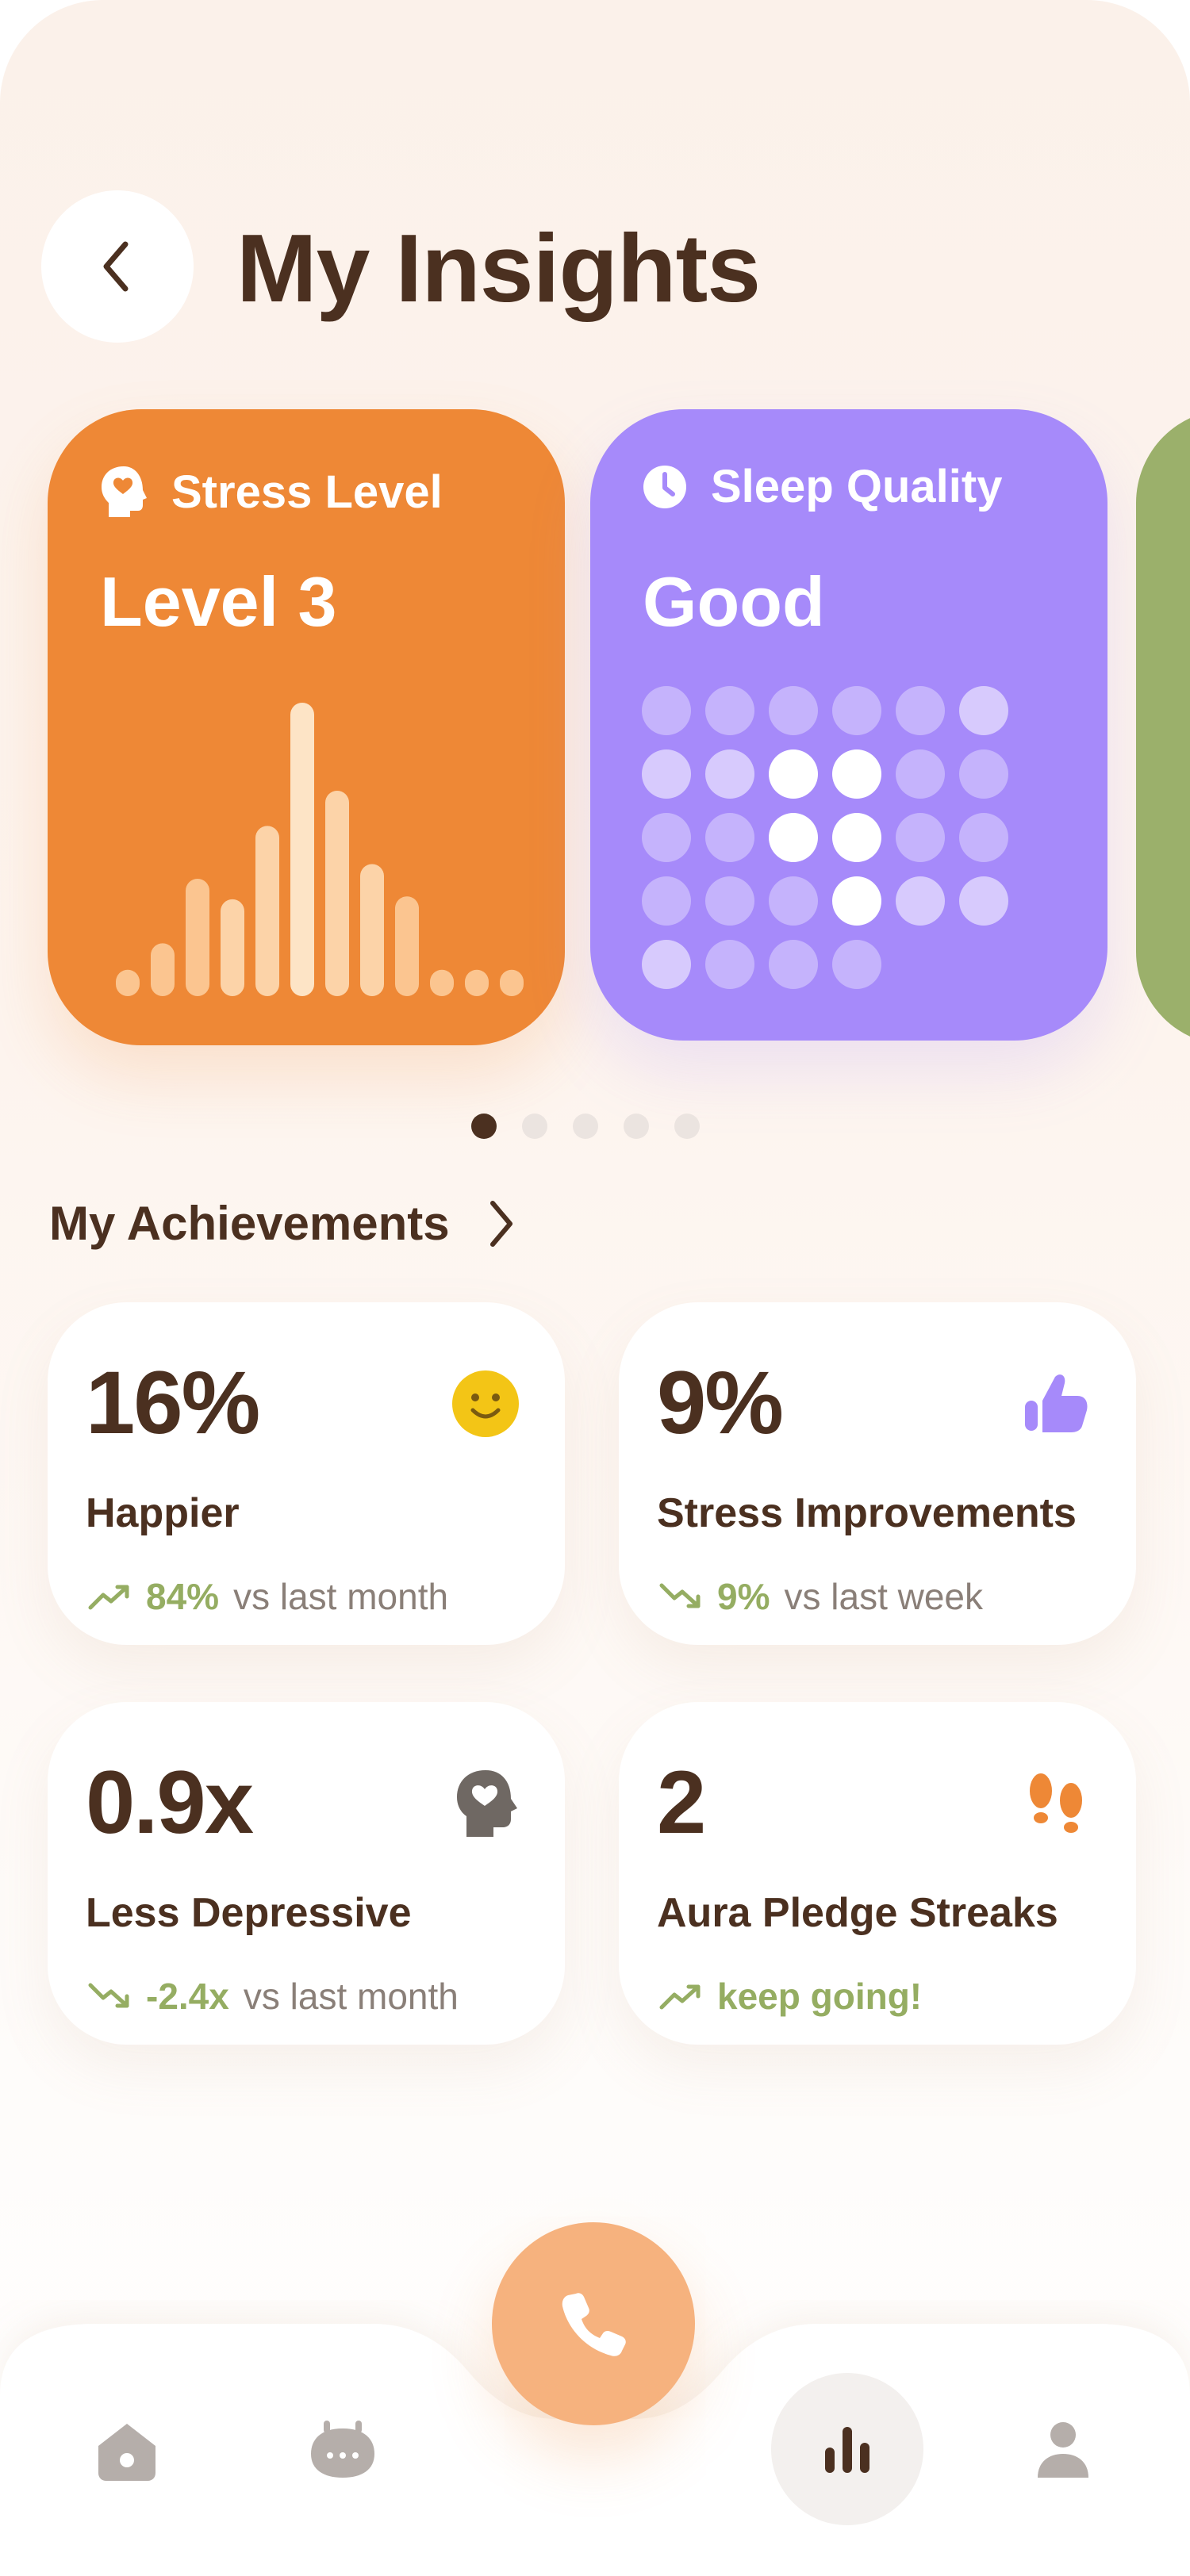  What do you see at coordinates (163, 1513) in the screenshot?
I see `achievement-label: Happier` at bounding box center [163, 1513].